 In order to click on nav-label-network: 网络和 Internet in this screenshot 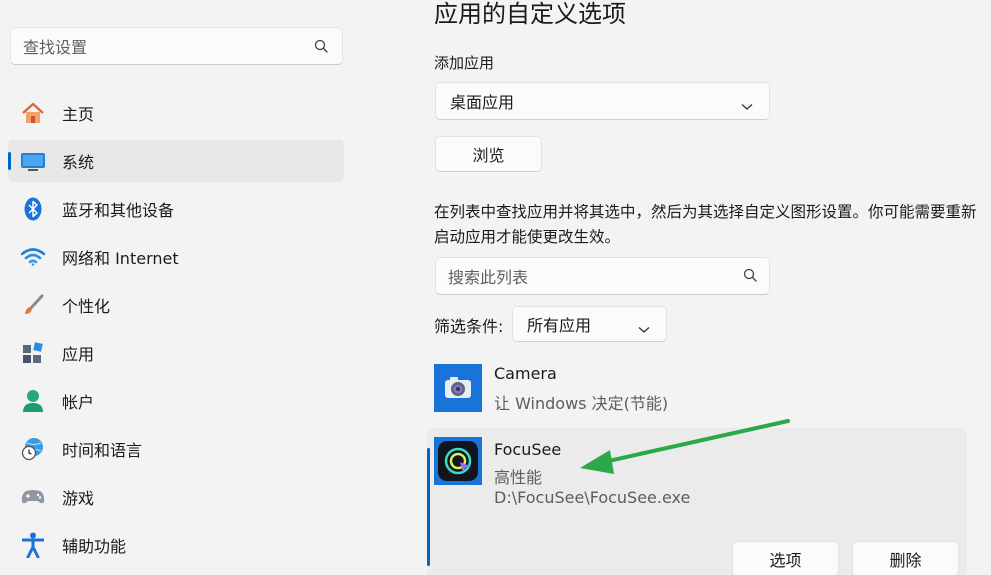, I will do `click(120, 258)`.